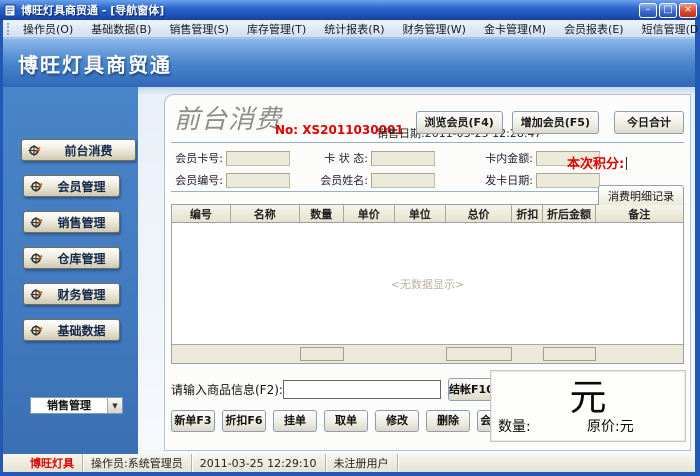  What do you see at coordinates (569, 354) in the screenshot?
I see `summary-discounted-box` at bounding box center [569, 354].